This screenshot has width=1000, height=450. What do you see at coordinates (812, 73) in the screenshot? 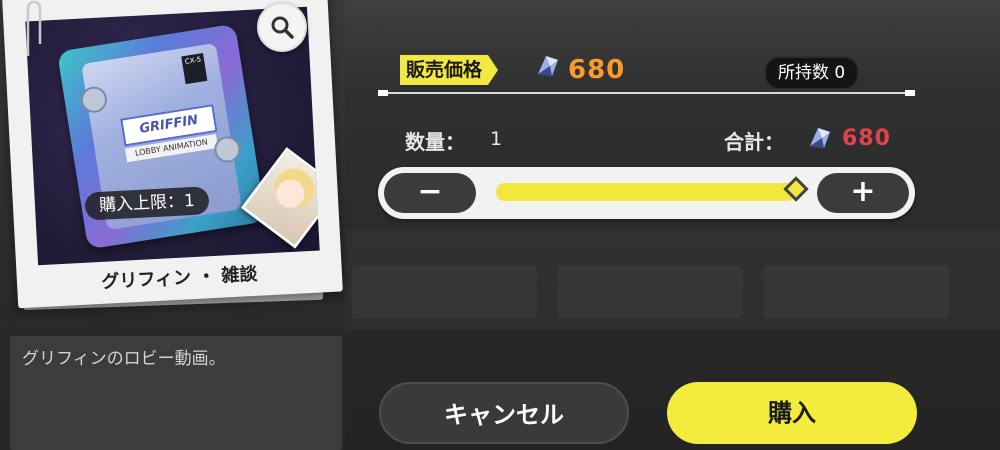
I see `owned-count: 所持数 0` at bounding box center [812, 73].